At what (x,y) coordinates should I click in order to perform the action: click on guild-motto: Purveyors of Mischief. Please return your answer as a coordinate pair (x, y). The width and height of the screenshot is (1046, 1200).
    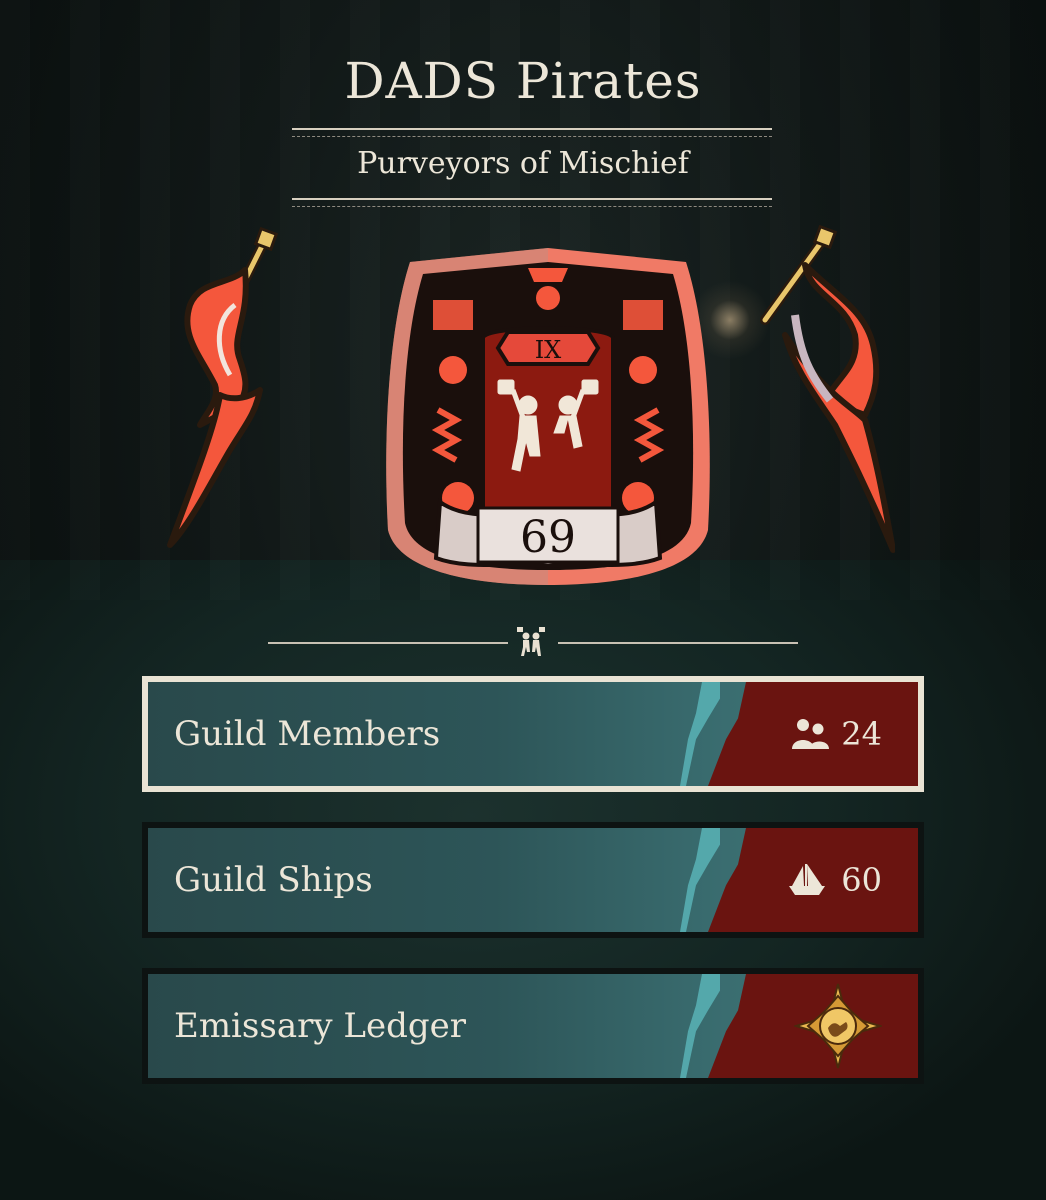
    Looking at the image, I should click on (523, 163).